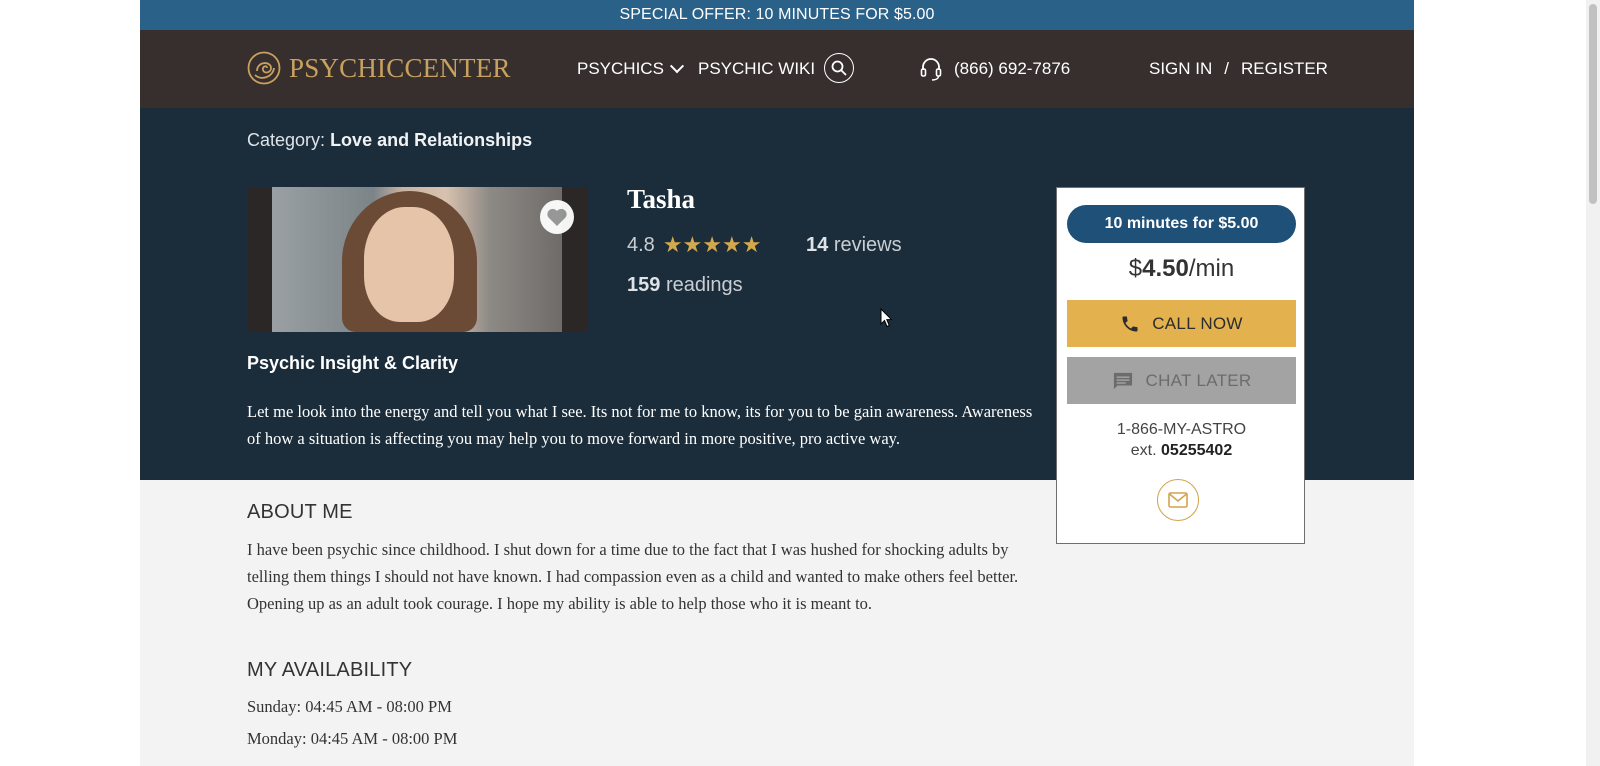 This screenshot has width=1600, height=766. I want to click on heart-icon, so click(557, 217).